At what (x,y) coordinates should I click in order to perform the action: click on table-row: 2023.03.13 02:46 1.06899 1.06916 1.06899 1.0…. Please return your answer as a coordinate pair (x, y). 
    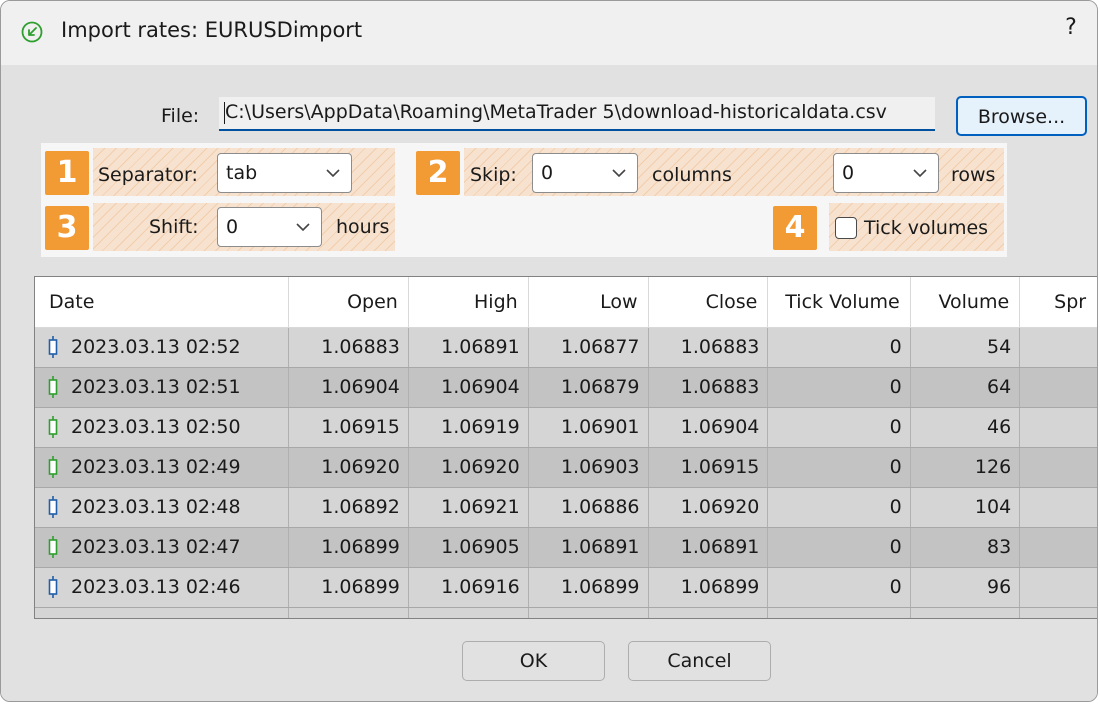
    Looking at the image, I should click on (566, 587).